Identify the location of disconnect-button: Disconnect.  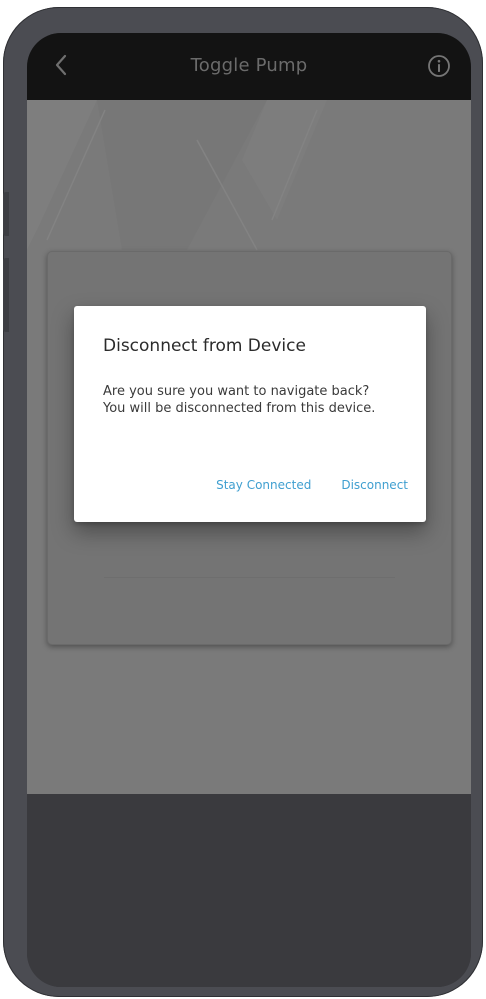
(374, 485).